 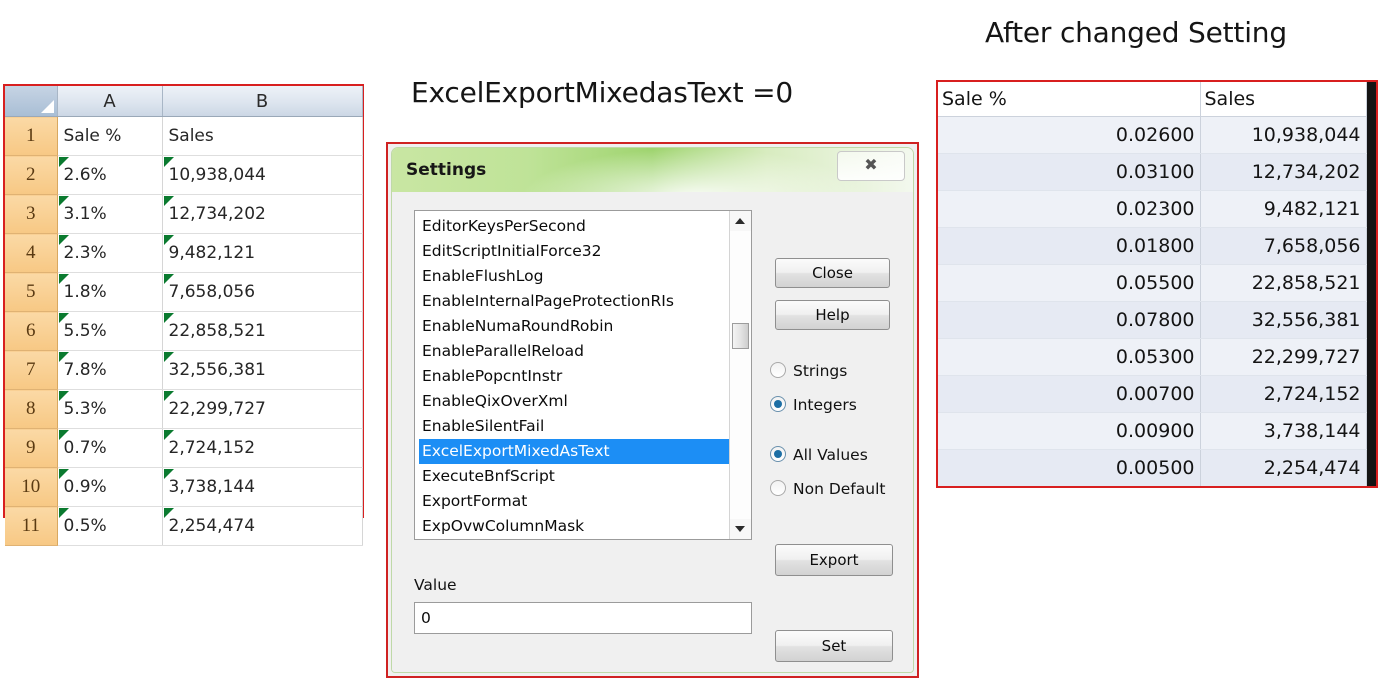 I want to click on radio-integers: Integers, so click(x=813, y=405).